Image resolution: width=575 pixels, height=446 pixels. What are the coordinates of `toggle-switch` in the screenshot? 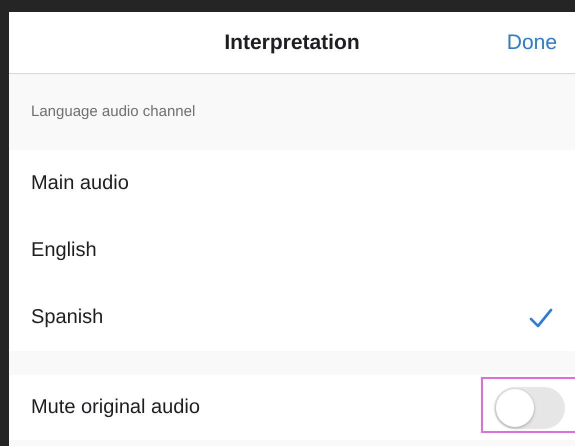 It's located at (529, 407).